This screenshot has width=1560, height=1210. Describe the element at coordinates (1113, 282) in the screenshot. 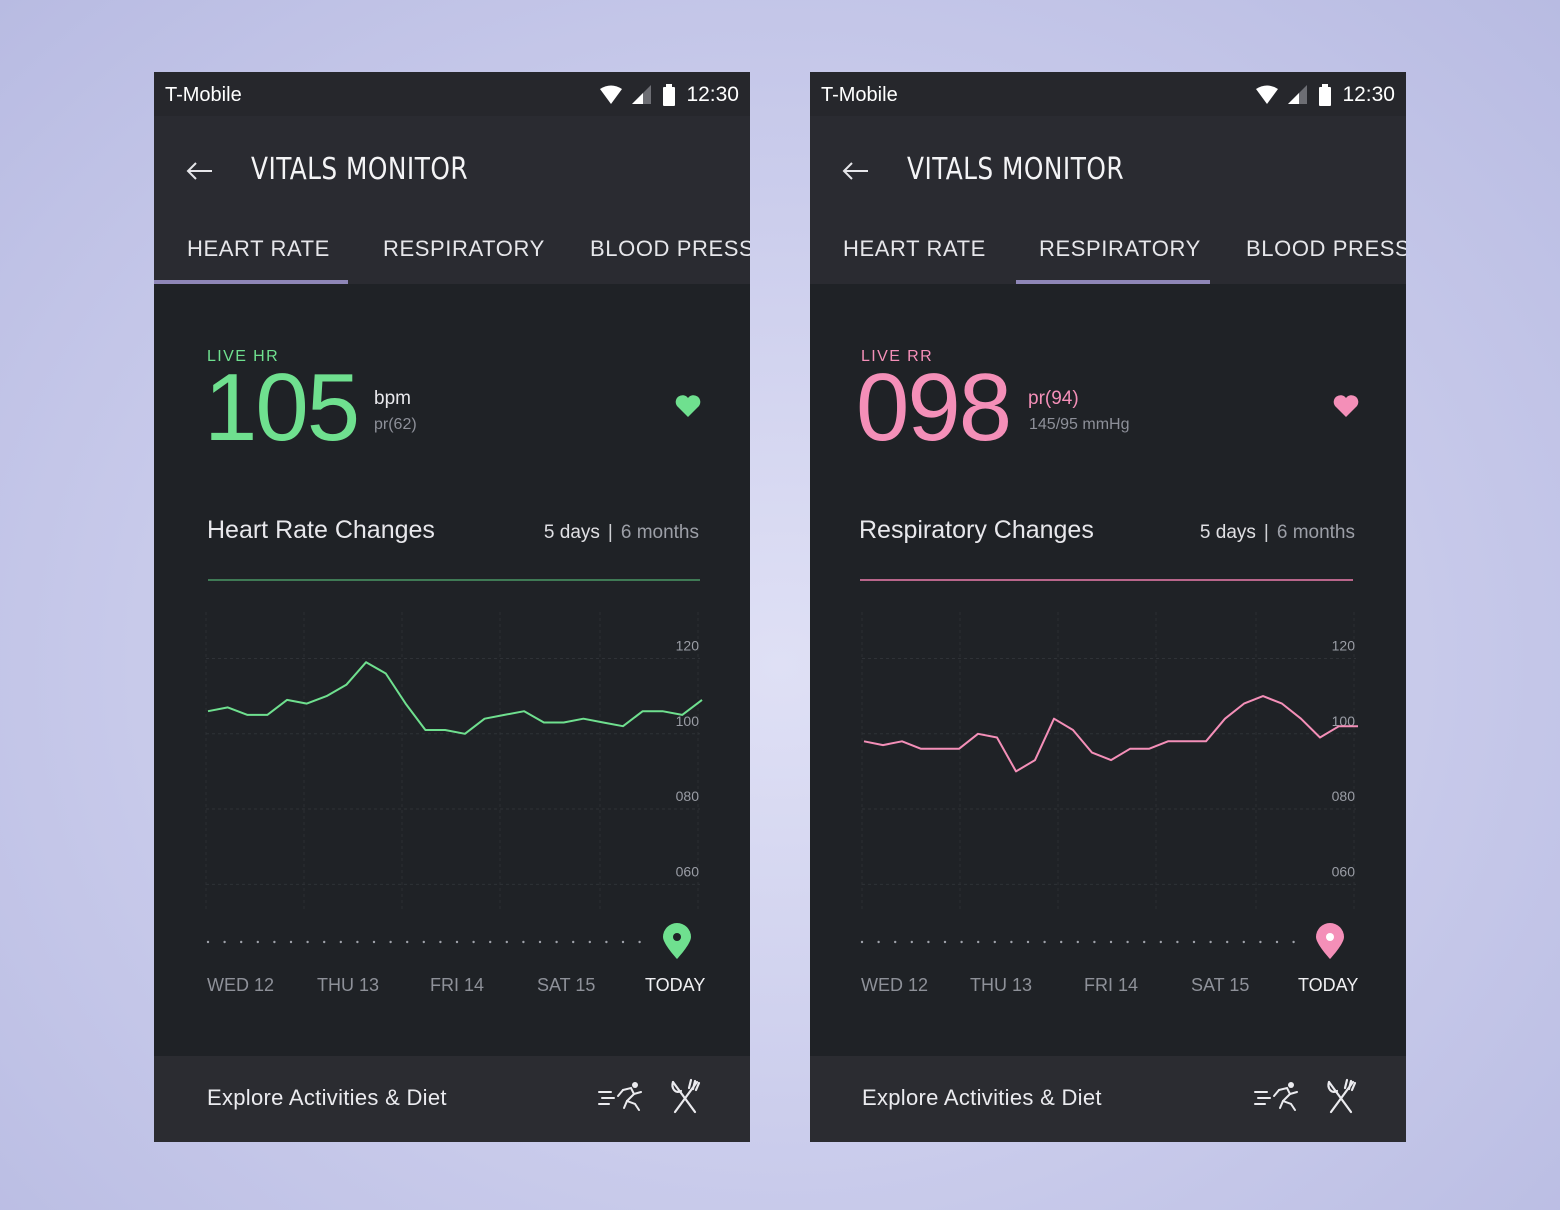

I see `active-tab-indicator` at that location.